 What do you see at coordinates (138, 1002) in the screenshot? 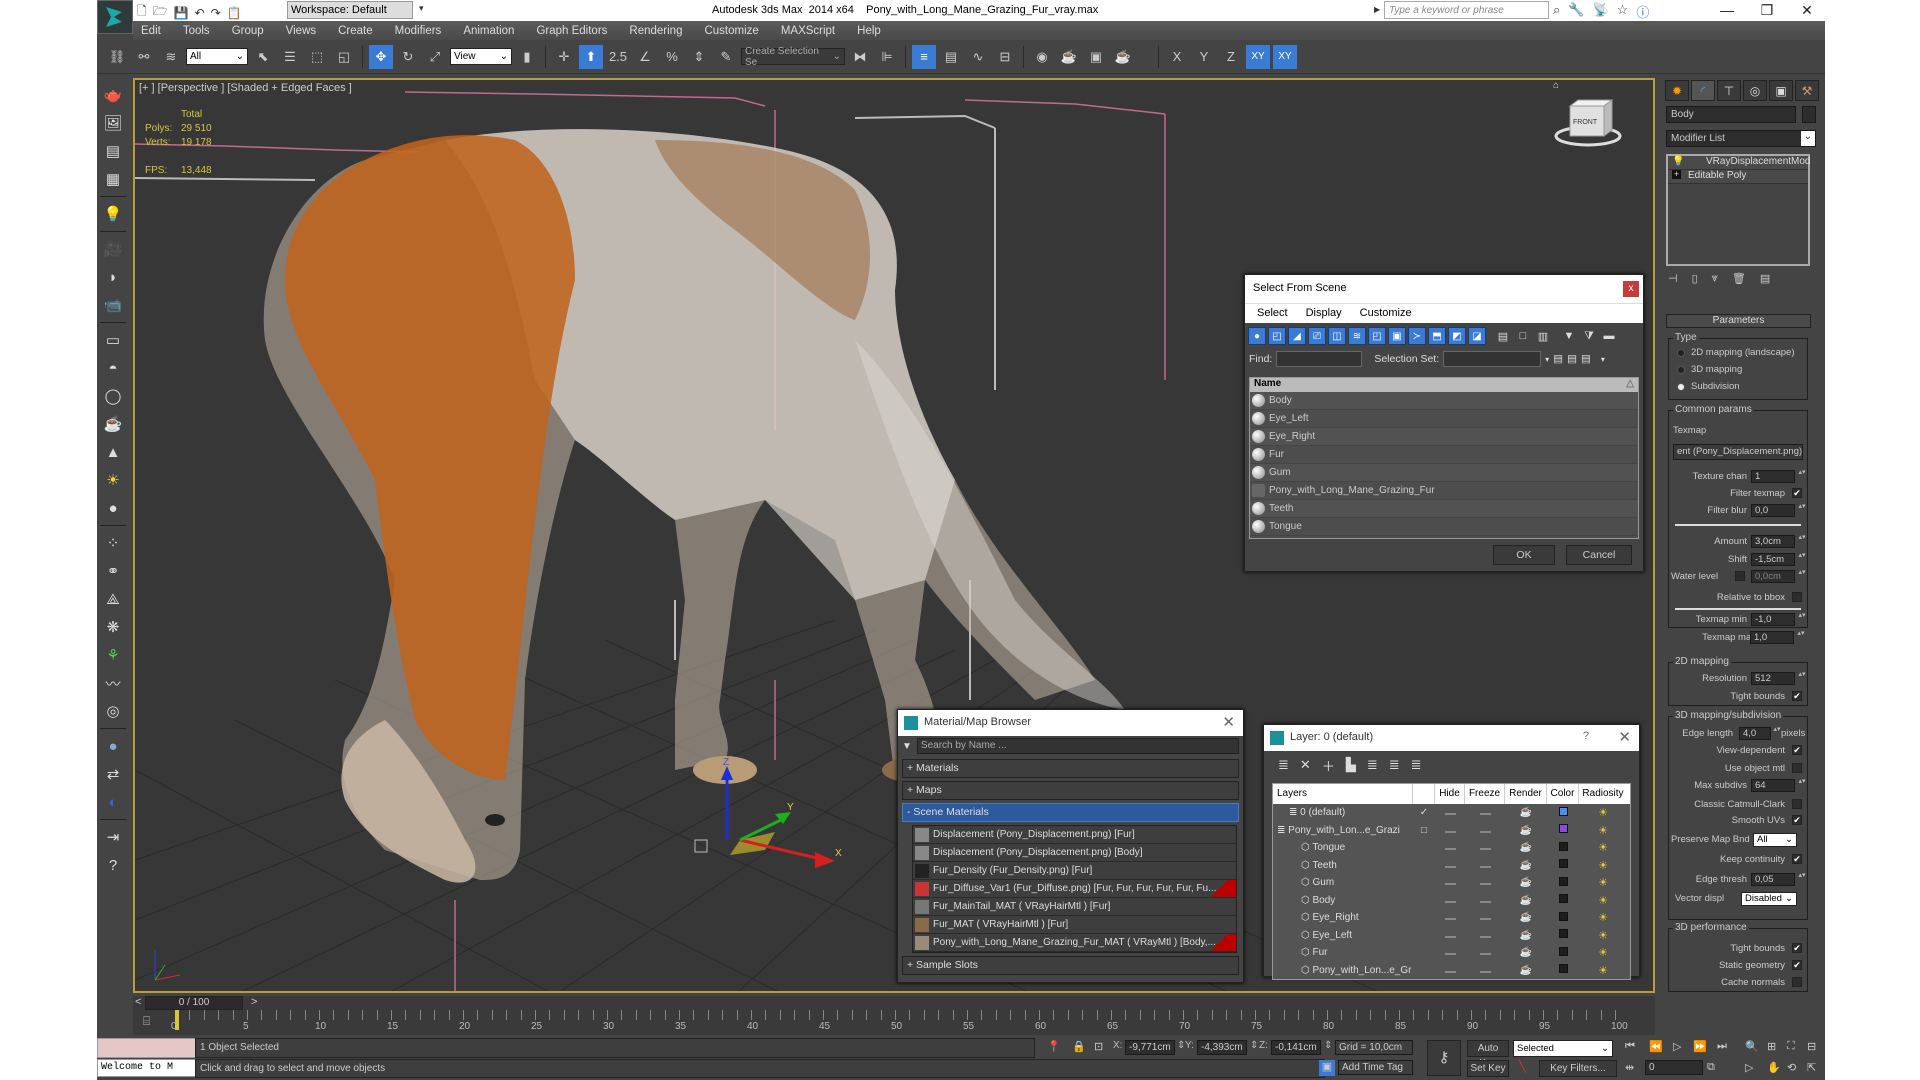
I see `prev-frame-button: <` at bounding box center [138, 1002].